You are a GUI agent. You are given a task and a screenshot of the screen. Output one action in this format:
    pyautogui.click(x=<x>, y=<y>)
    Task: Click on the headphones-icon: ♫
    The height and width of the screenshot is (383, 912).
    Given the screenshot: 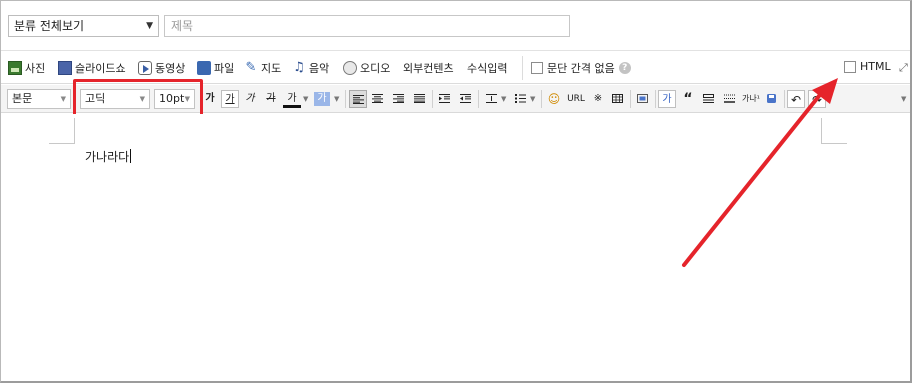 What is the action you would take?
    pyautogui.click(x=299, y=67)
    